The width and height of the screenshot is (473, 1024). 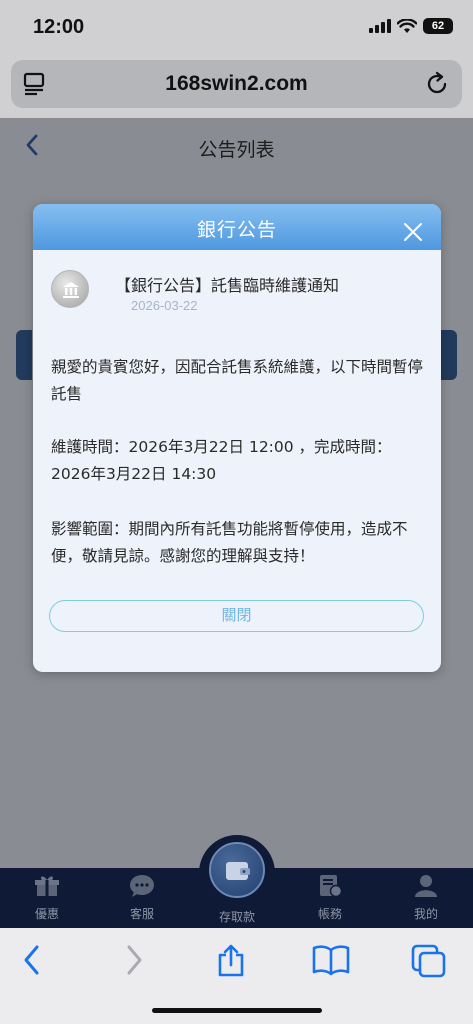 What do you see at coordinates (142, 886) in the screenshot?
I see `chat-icon` at bounding box center [142, 886].